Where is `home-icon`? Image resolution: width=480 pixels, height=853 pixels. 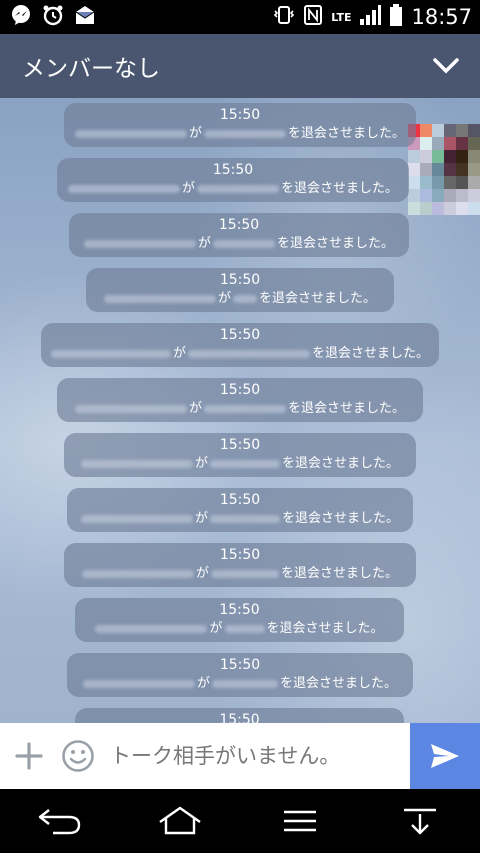 home-icon is located at coordinates (180, 820).